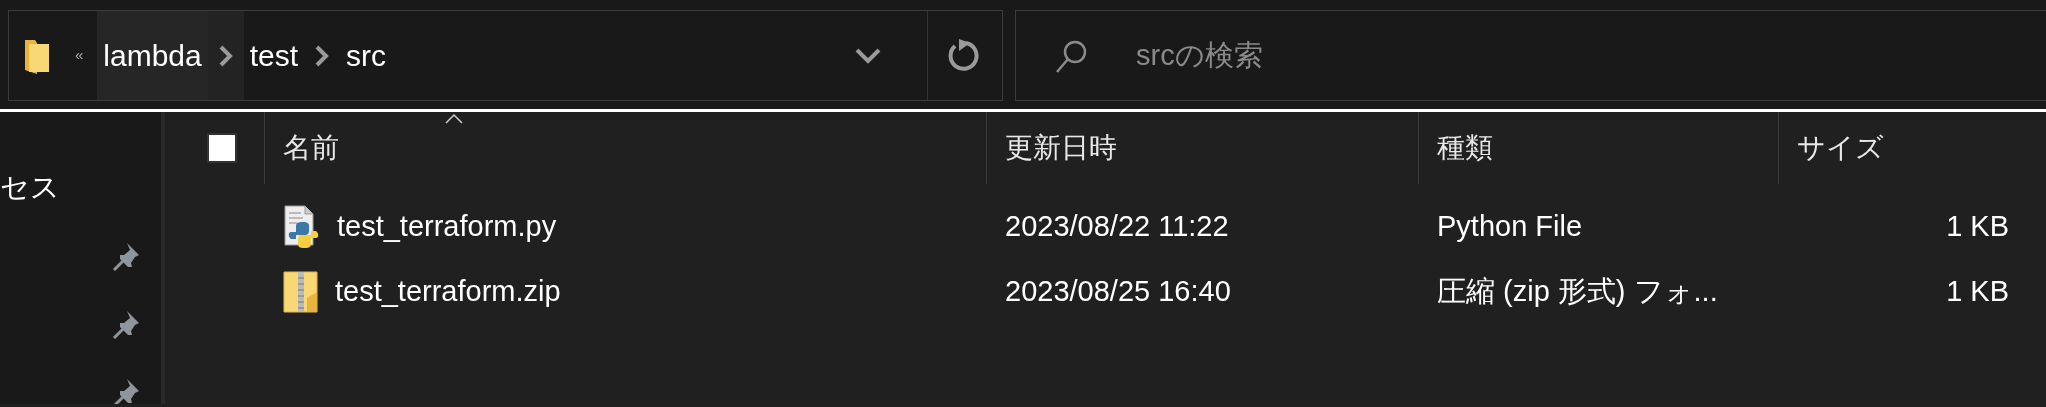 The width and height of the screenshot is (2046, 407). What do you see at coordinates (868, 55) in the screenshot?
I see `dropdown-icon` at bounding box center [868, 55].